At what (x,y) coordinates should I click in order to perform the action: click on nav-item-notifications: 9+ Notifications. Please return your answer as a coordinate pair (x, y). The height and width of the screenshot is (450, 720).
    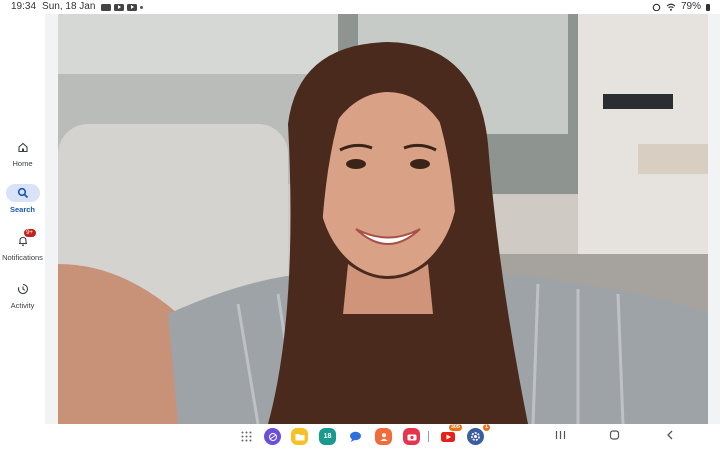
    Looking at the image, I should click on (22, 245).